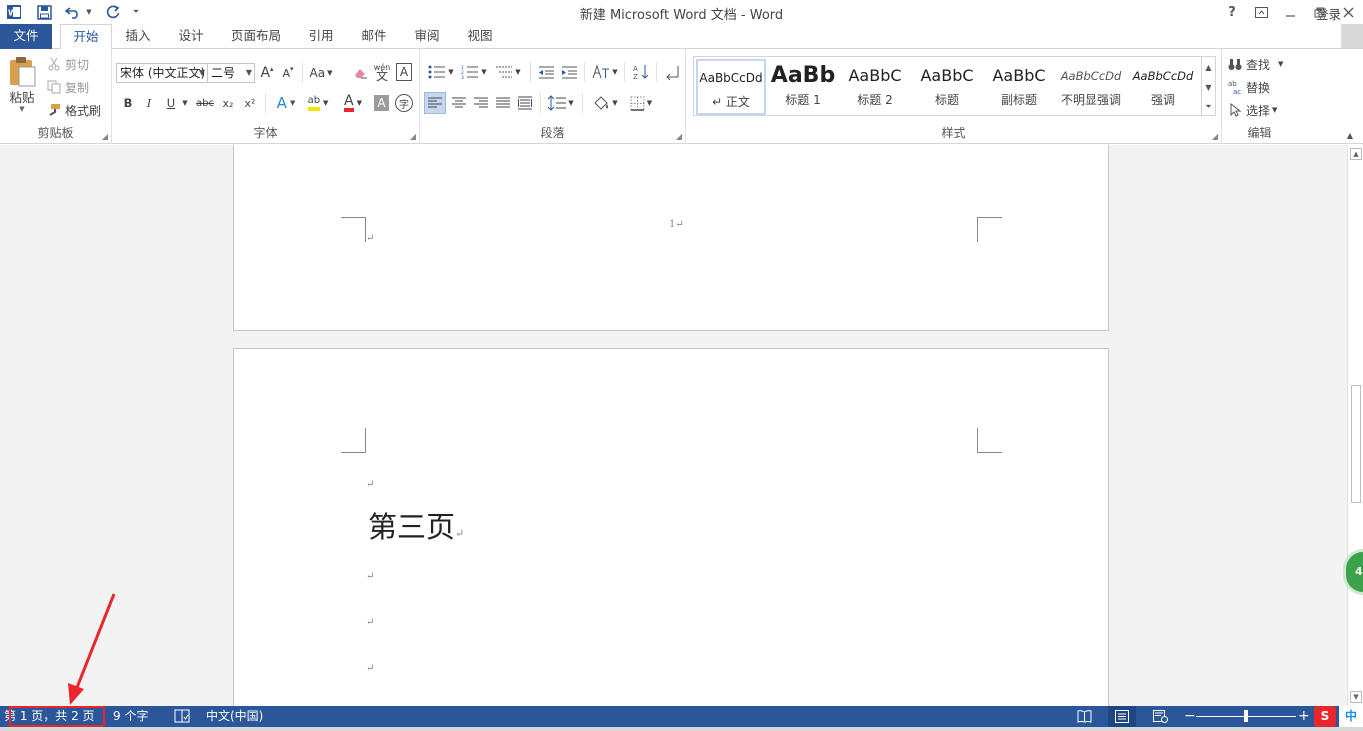  I want to click on cut-button: 剪切, so click(68, 64).